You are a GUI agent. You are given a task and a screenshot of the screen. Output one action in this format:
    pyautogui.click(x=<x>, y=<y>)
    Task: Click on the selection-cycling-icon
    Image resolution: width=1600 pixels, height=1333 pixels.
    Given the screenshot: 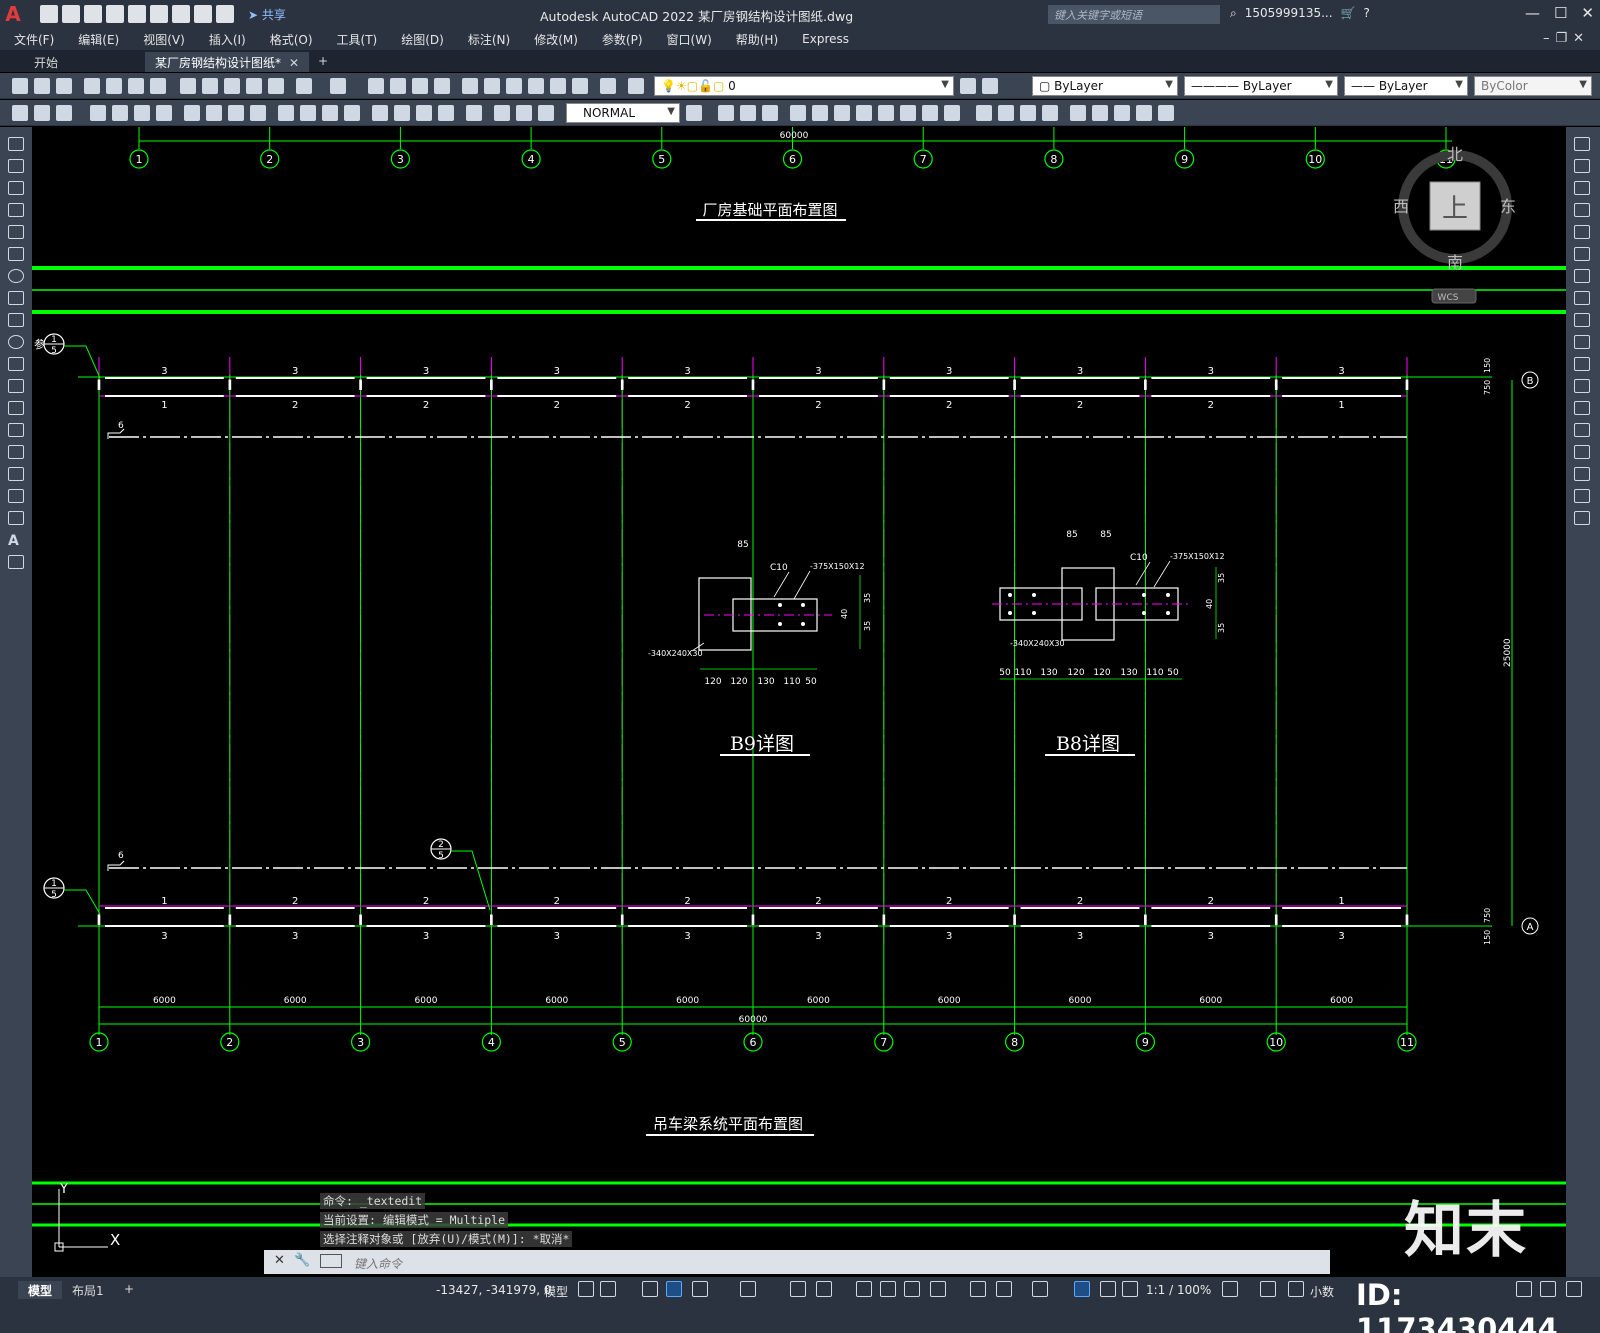 What is the action you would take?
    pyautogui.click(x=912, y=1289)
    